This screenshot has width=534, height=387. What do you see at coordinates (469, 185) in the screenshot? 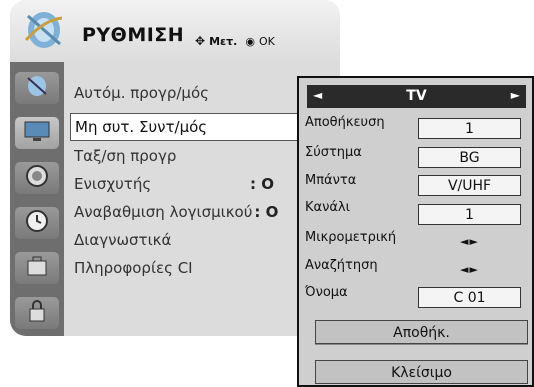
I see `band-field: V/UHF` at bounding box center [469, 185].